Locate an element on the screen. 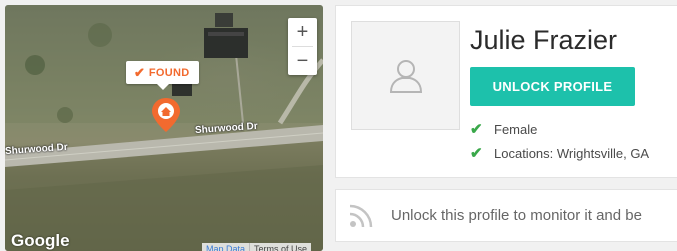  profile-facts: ✔ Female ✔ Locations: Wrightsville, GA is located at coordinates (559, 141).